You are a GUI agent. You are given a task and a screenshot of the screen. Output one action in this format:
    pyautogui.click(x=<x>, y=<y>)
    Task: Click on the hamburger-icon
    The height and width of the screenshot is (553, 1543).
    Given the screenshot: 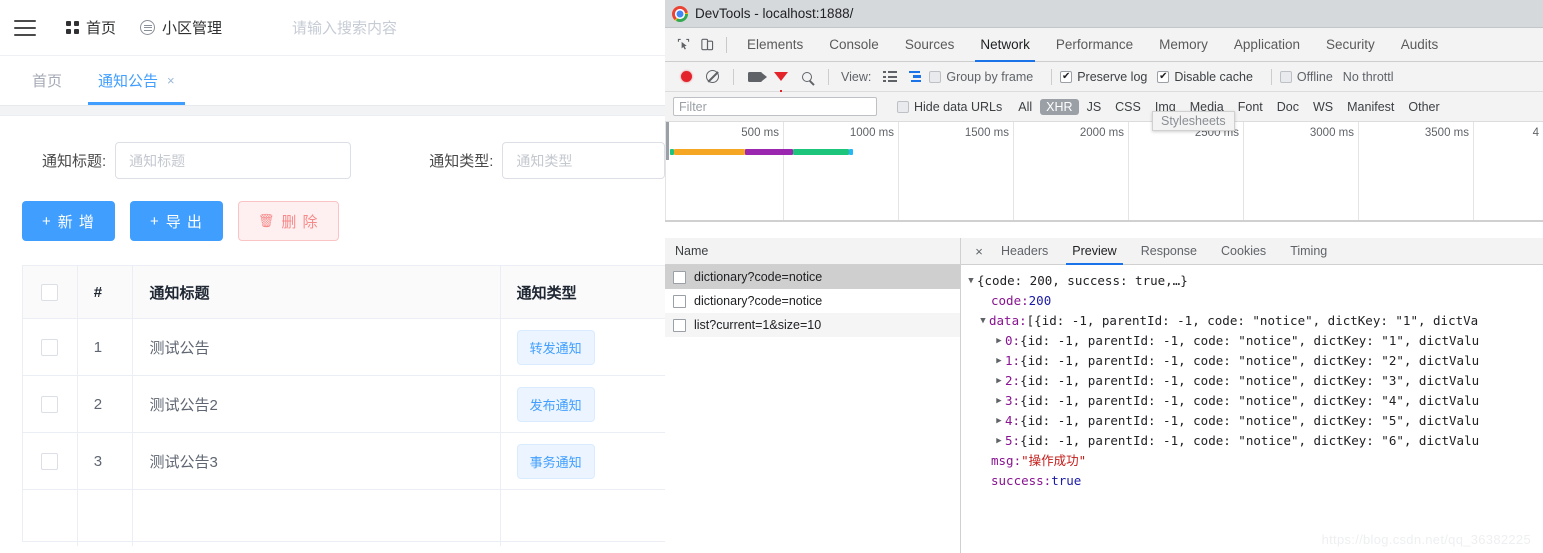 What is the action you would take?
    pyautogui.click(x=25, y=27)
    